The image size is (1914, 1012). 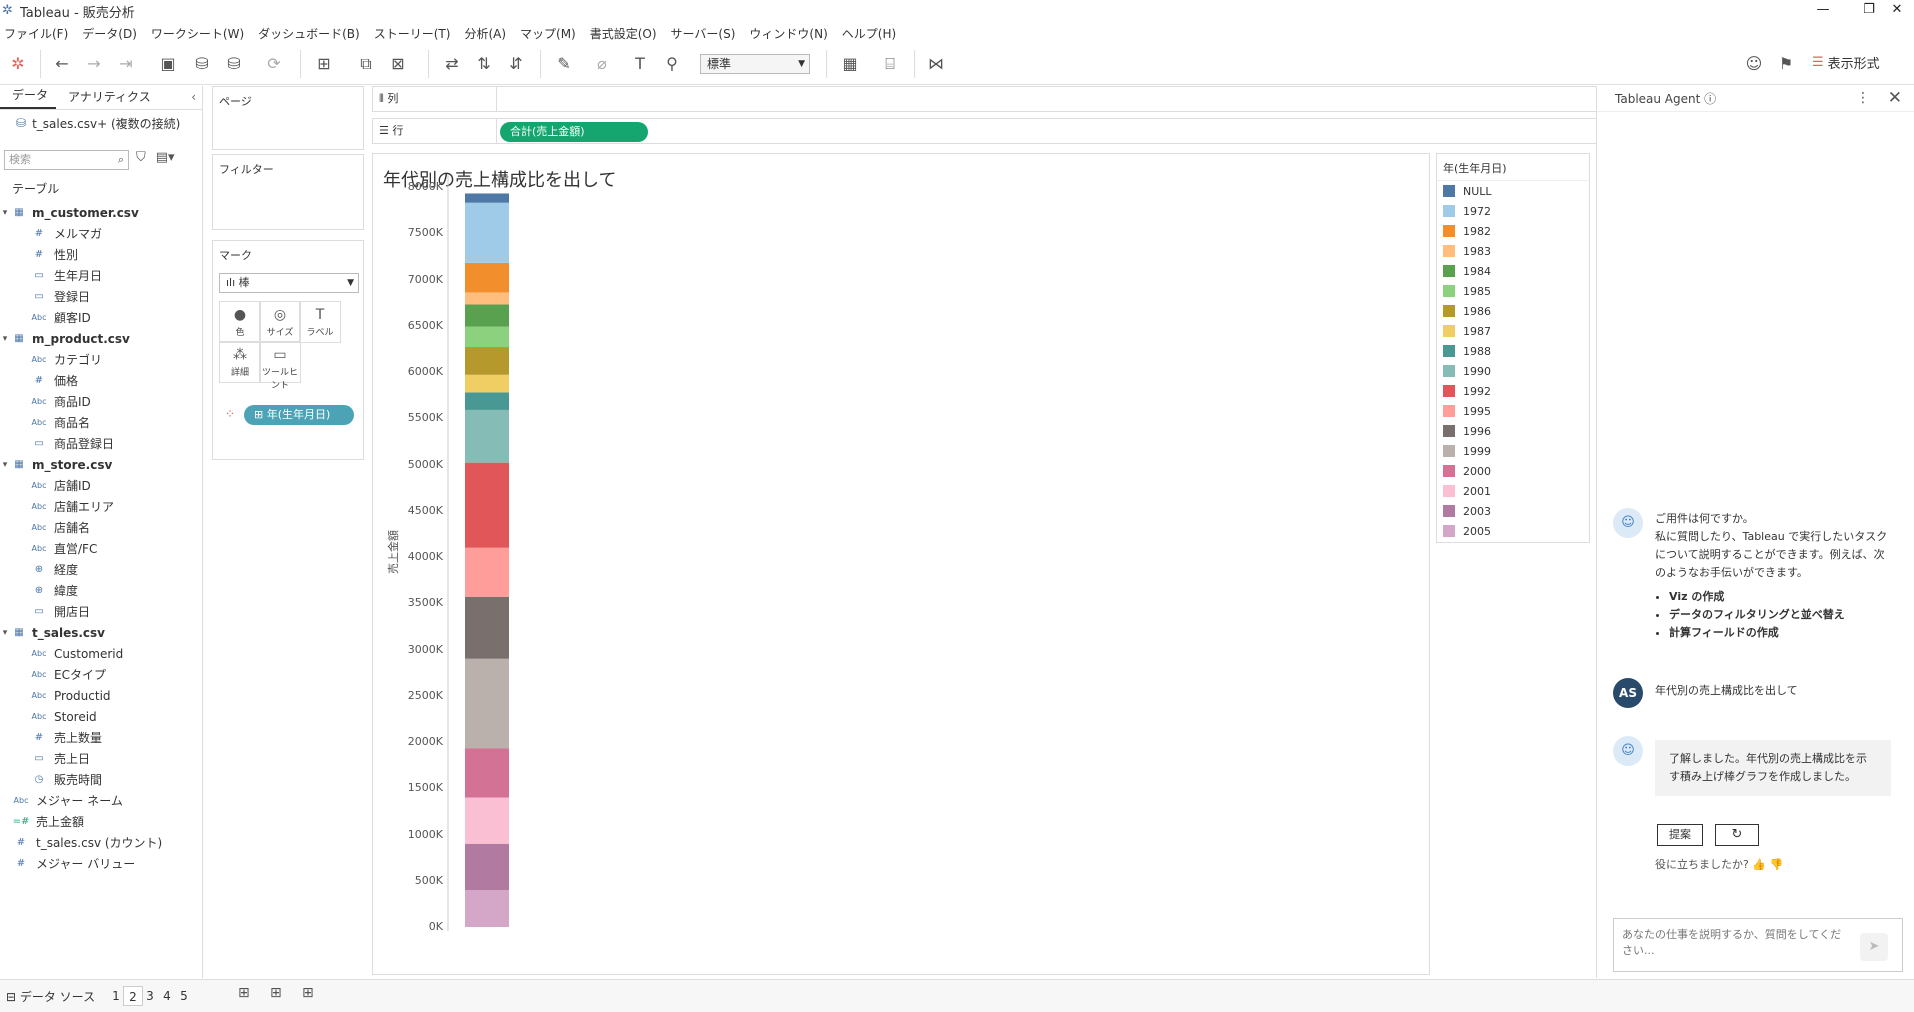 What do you see at coordinates (602, 64) in the screenshot?
I see `group-icon: ⌀` at bounding box center [602, 64].